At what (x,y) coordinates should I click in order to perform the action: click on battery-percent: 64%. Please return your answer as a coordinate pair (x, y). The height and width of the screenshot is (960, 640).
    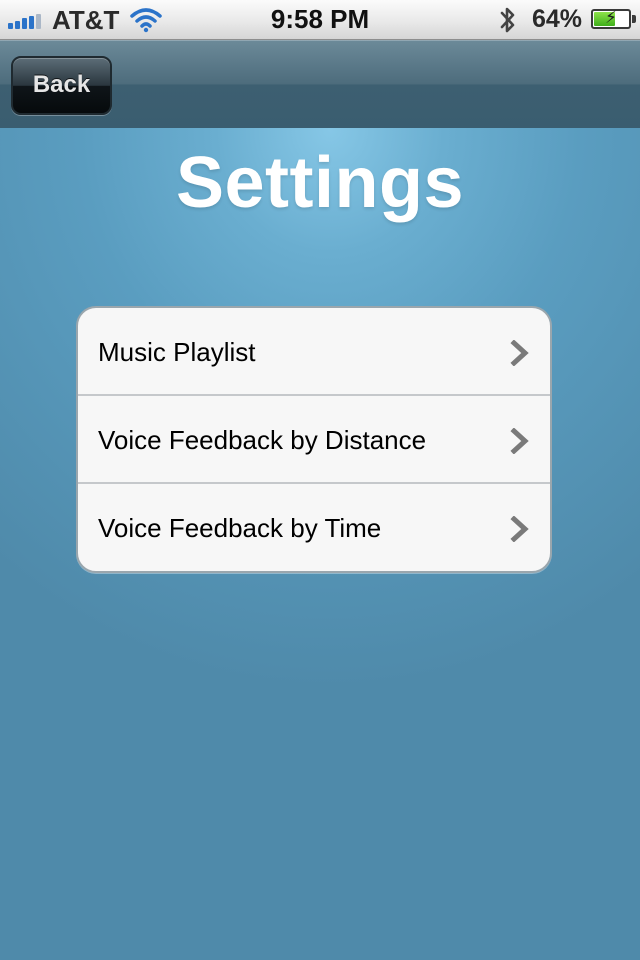
    Looking at the image, I should click on (557, 19).